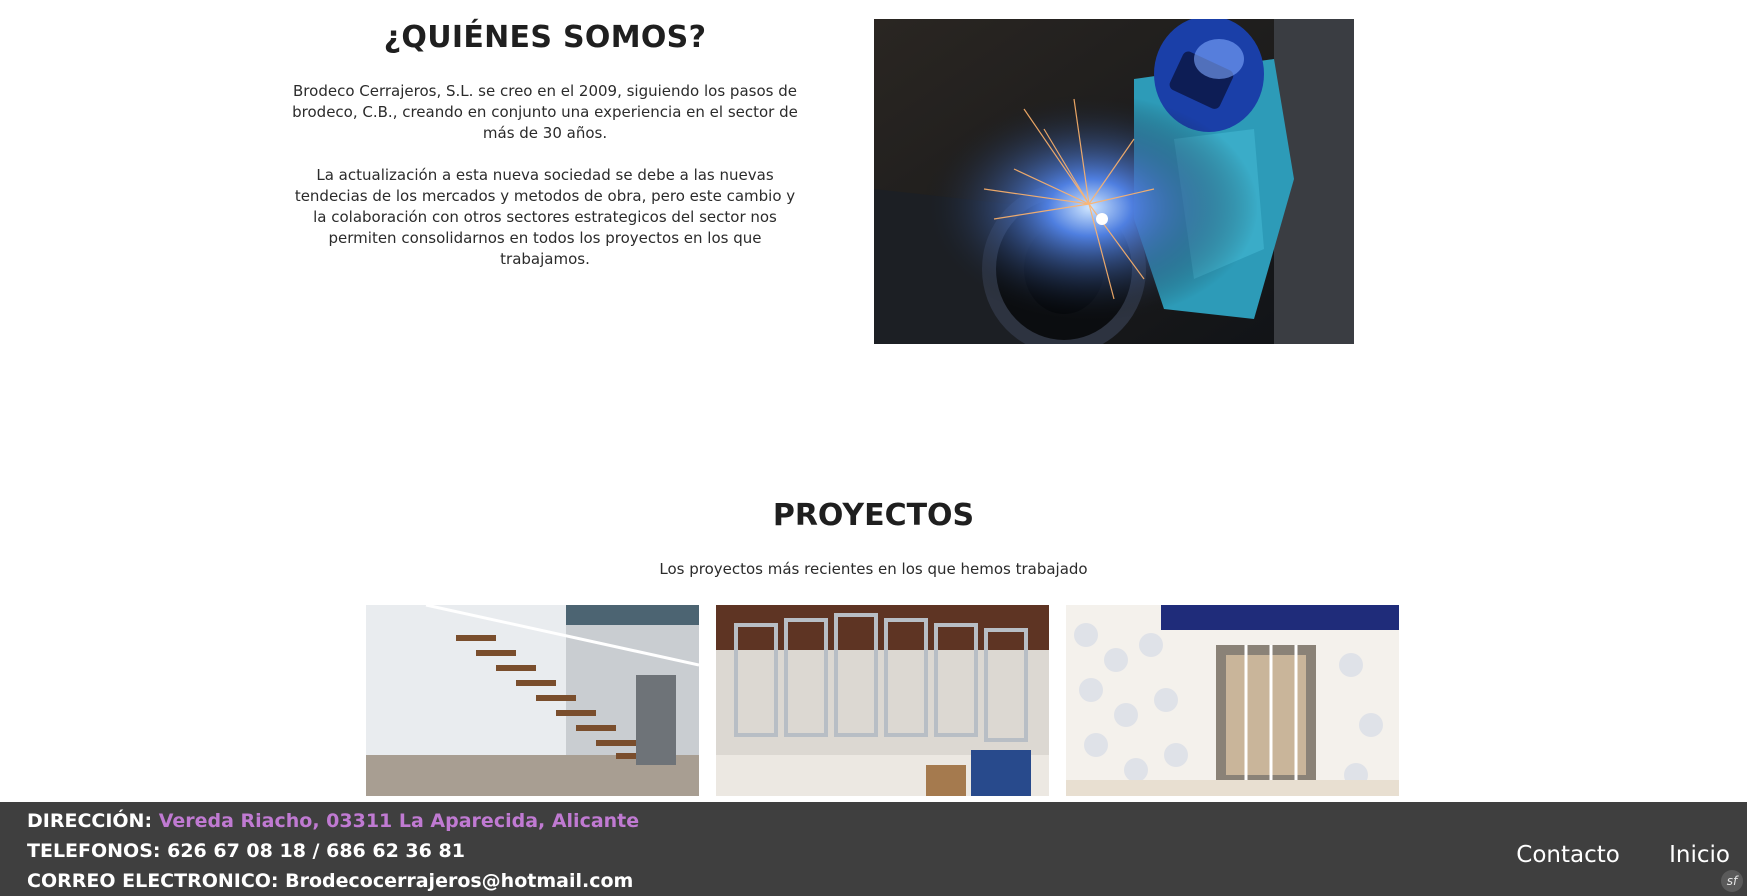 The height and width of the screenshot is (896, 1747). Describe the element at coordinates (1732, 881) in the screenshot. I see `symfony-icon: sf` at that location.